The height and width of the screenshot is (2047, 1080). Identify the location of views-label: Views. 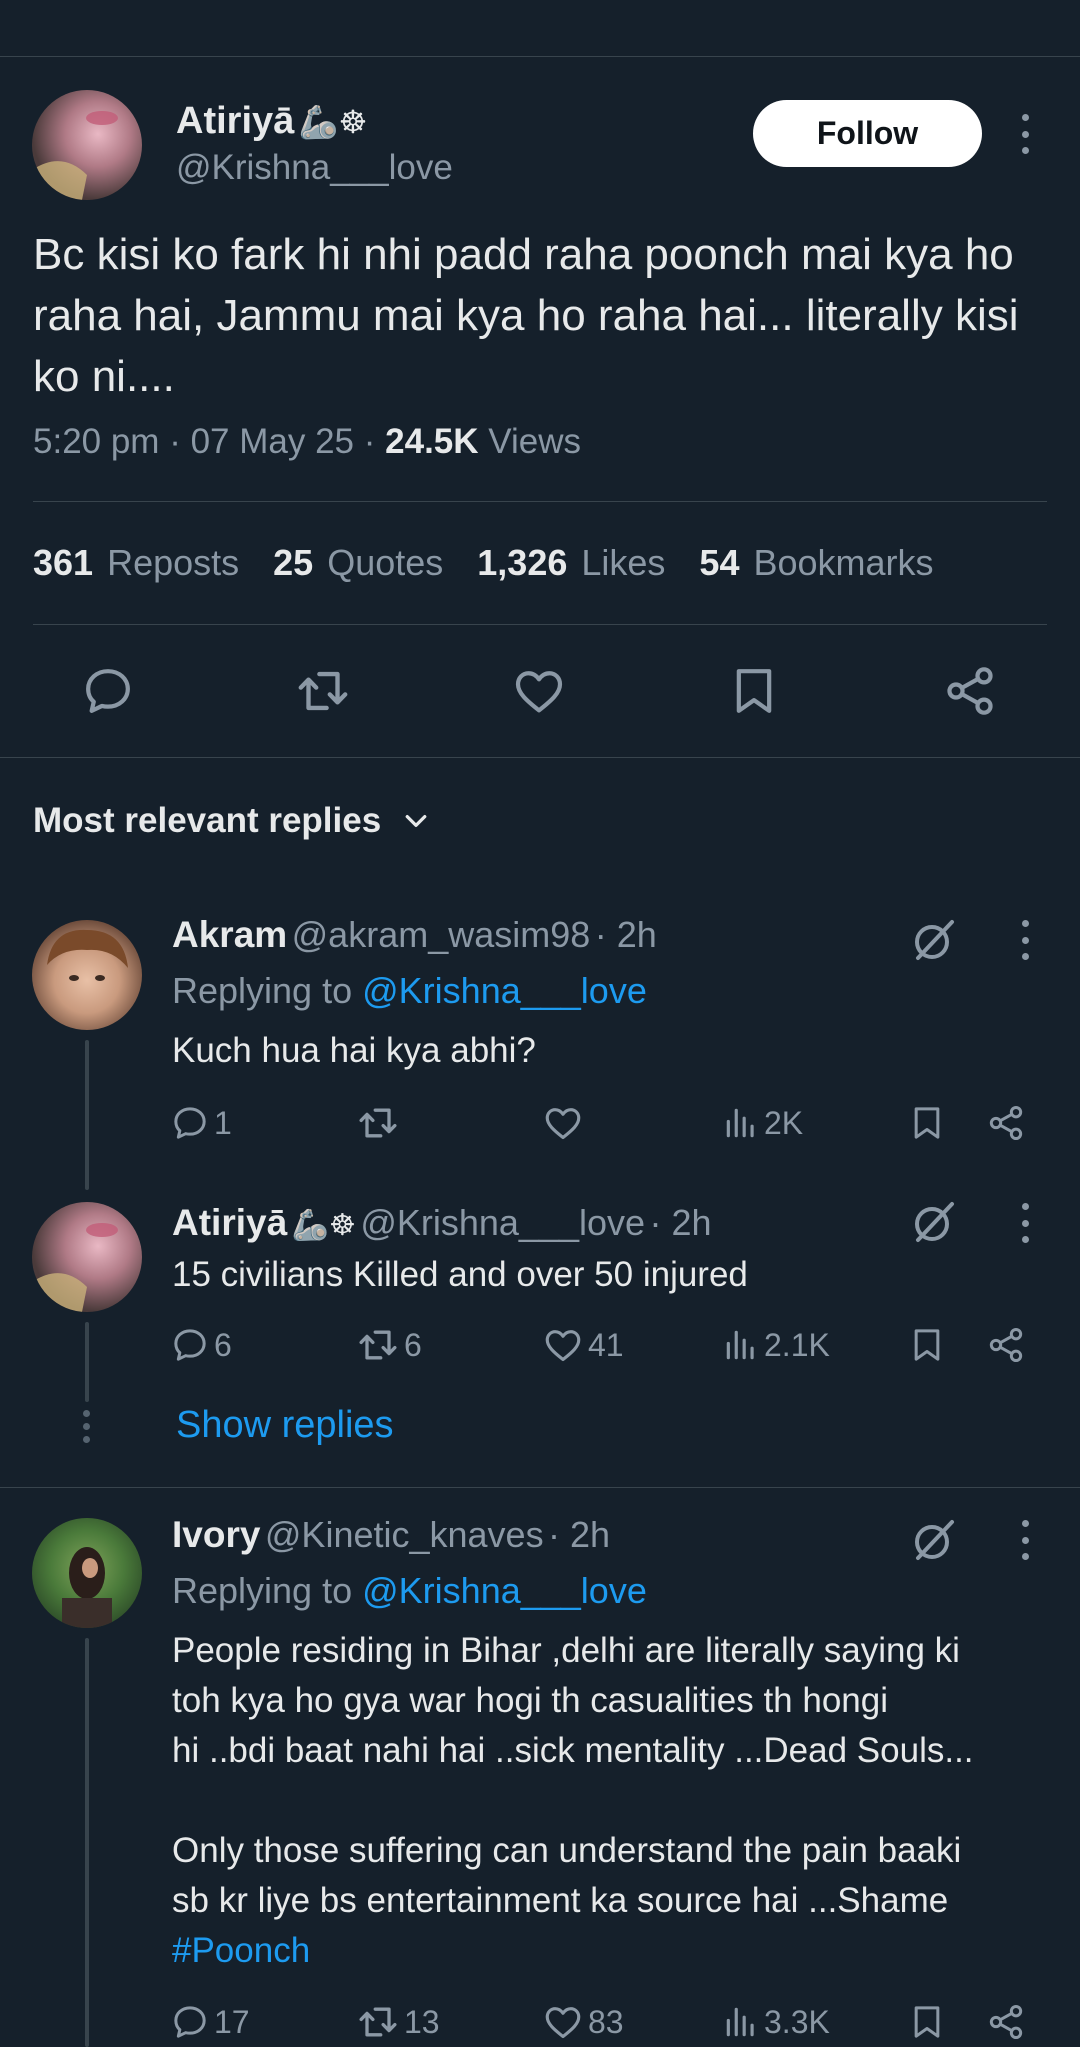
(535, 441).